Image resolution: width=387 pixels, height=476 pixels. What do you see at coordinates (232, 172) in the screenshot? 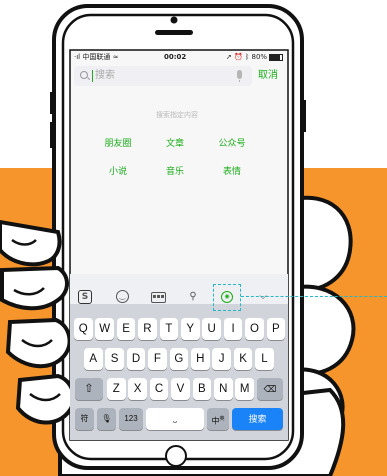
I see `category-stickers: 表情` at bounding box center [232, 172].